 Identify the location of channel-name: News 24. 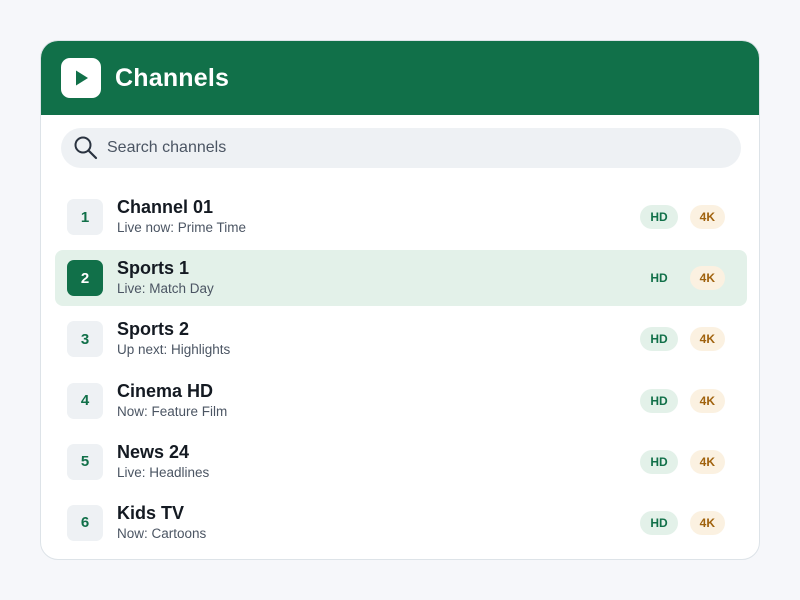
(153, 451).